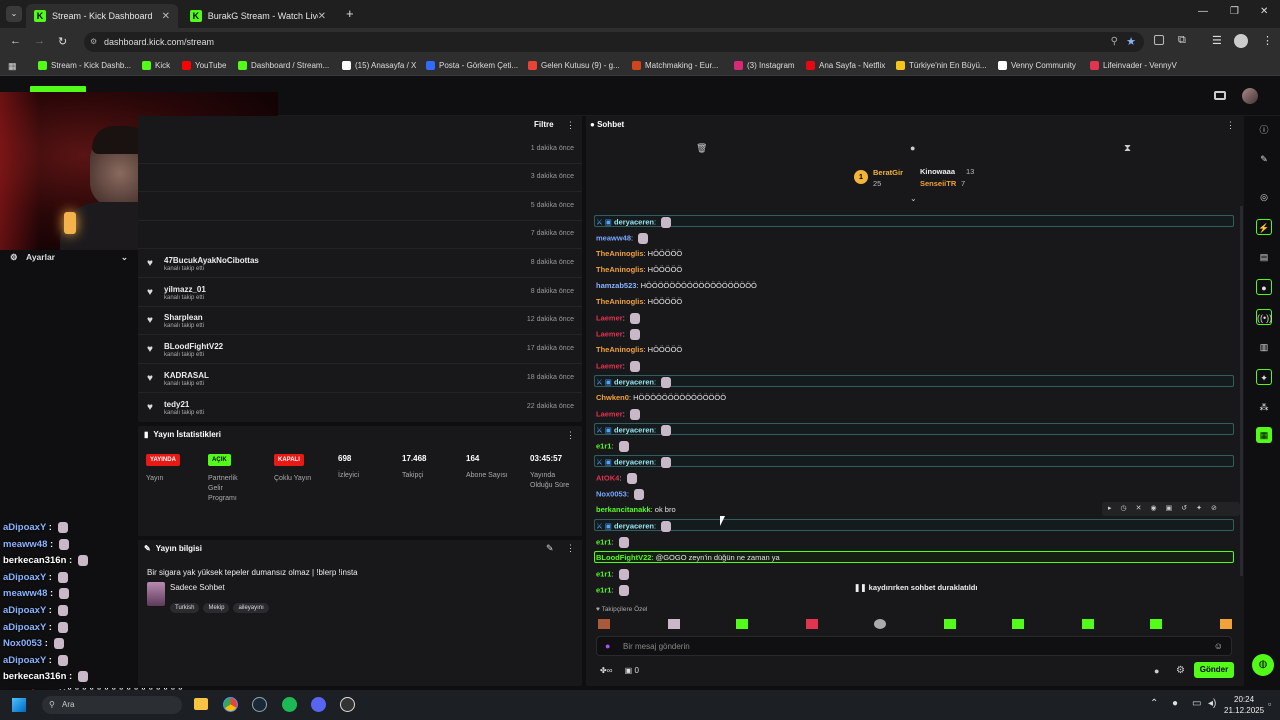 Image resolution: width=1280 pixels, height=720 pixels. I want to click on bookmark-item: YouTube, so click(204, 65).